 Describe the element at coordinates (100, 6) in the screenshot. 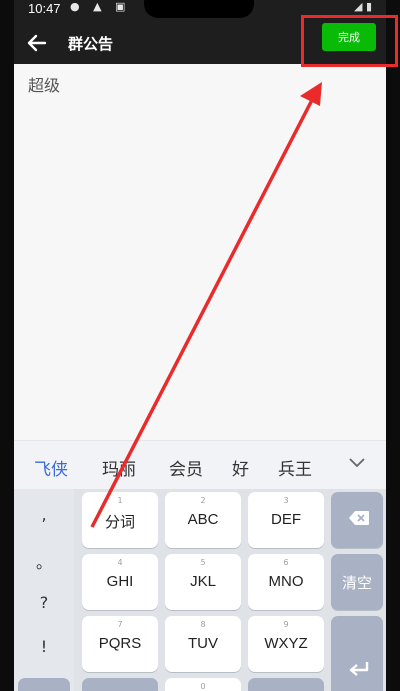

I see `status-icons: ● ▲ ▣` at that location.